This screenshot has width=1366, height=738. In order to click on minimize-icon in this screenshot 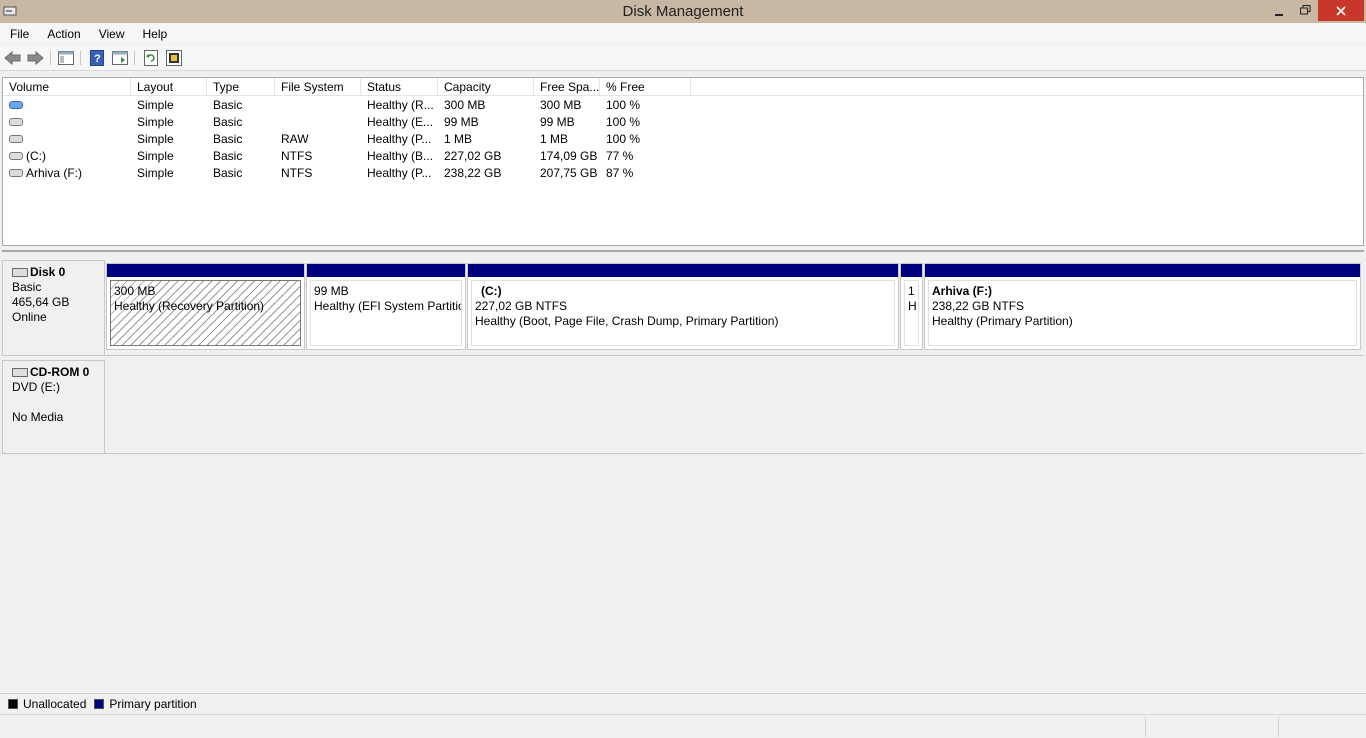, I will do `click(1279, 14)`.